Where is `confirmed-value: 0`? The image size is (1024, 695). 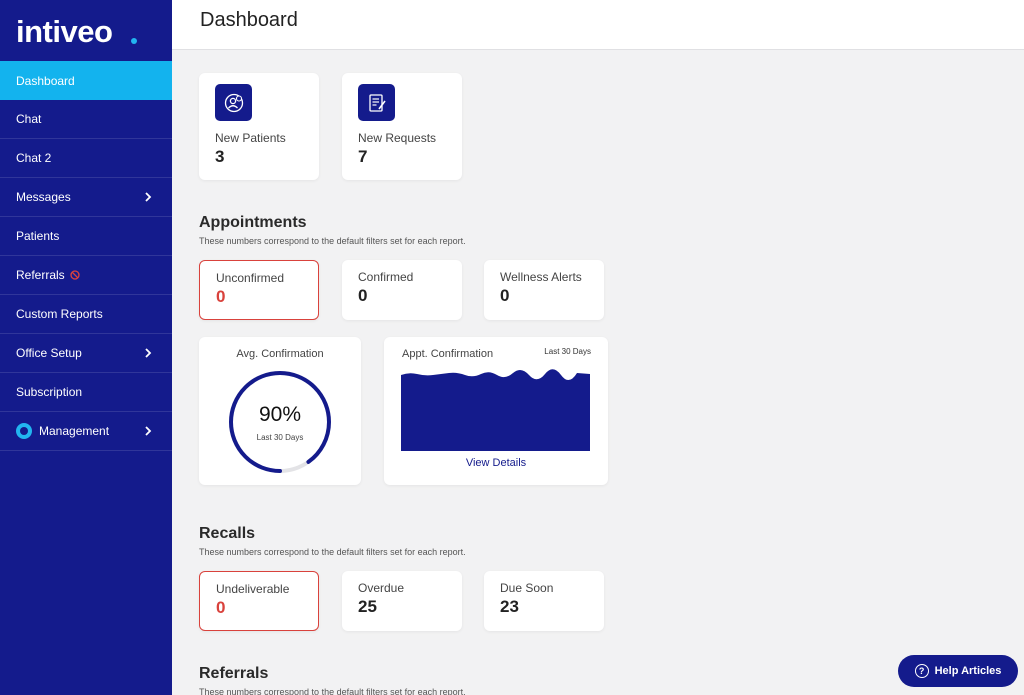
confirmed-value: 0 is located at coordinates (363, 295).